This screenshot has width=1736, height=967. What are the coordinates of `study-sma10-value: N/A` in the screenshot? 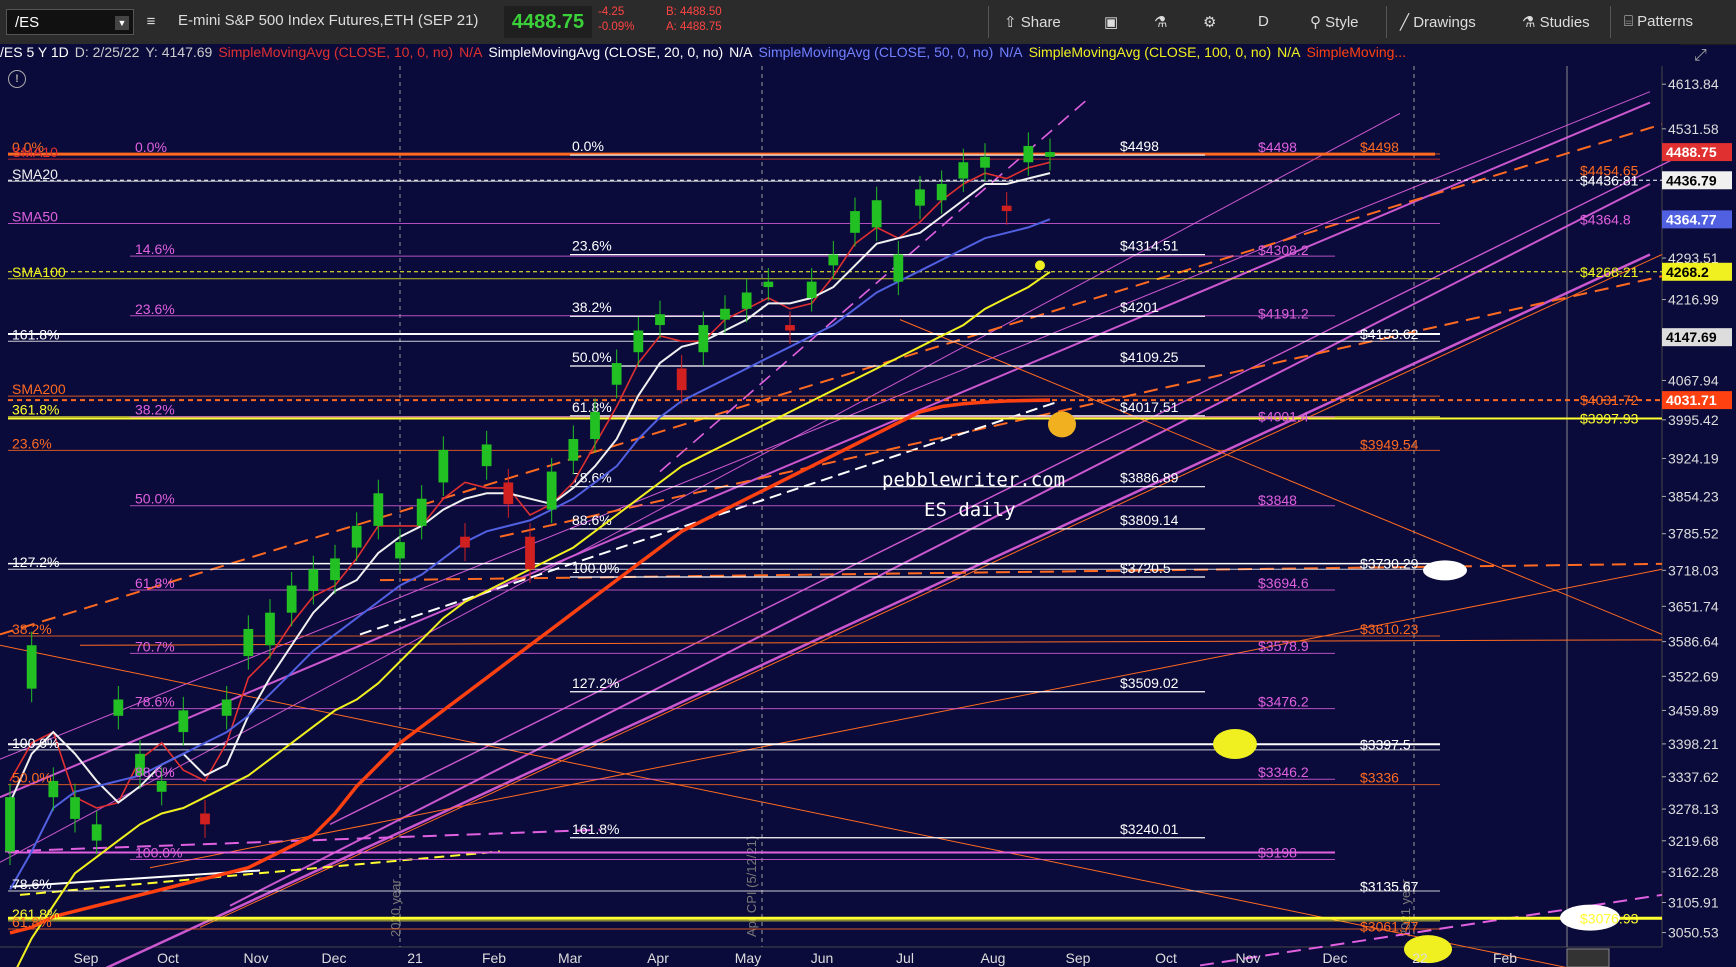 It's located at (471, 52).